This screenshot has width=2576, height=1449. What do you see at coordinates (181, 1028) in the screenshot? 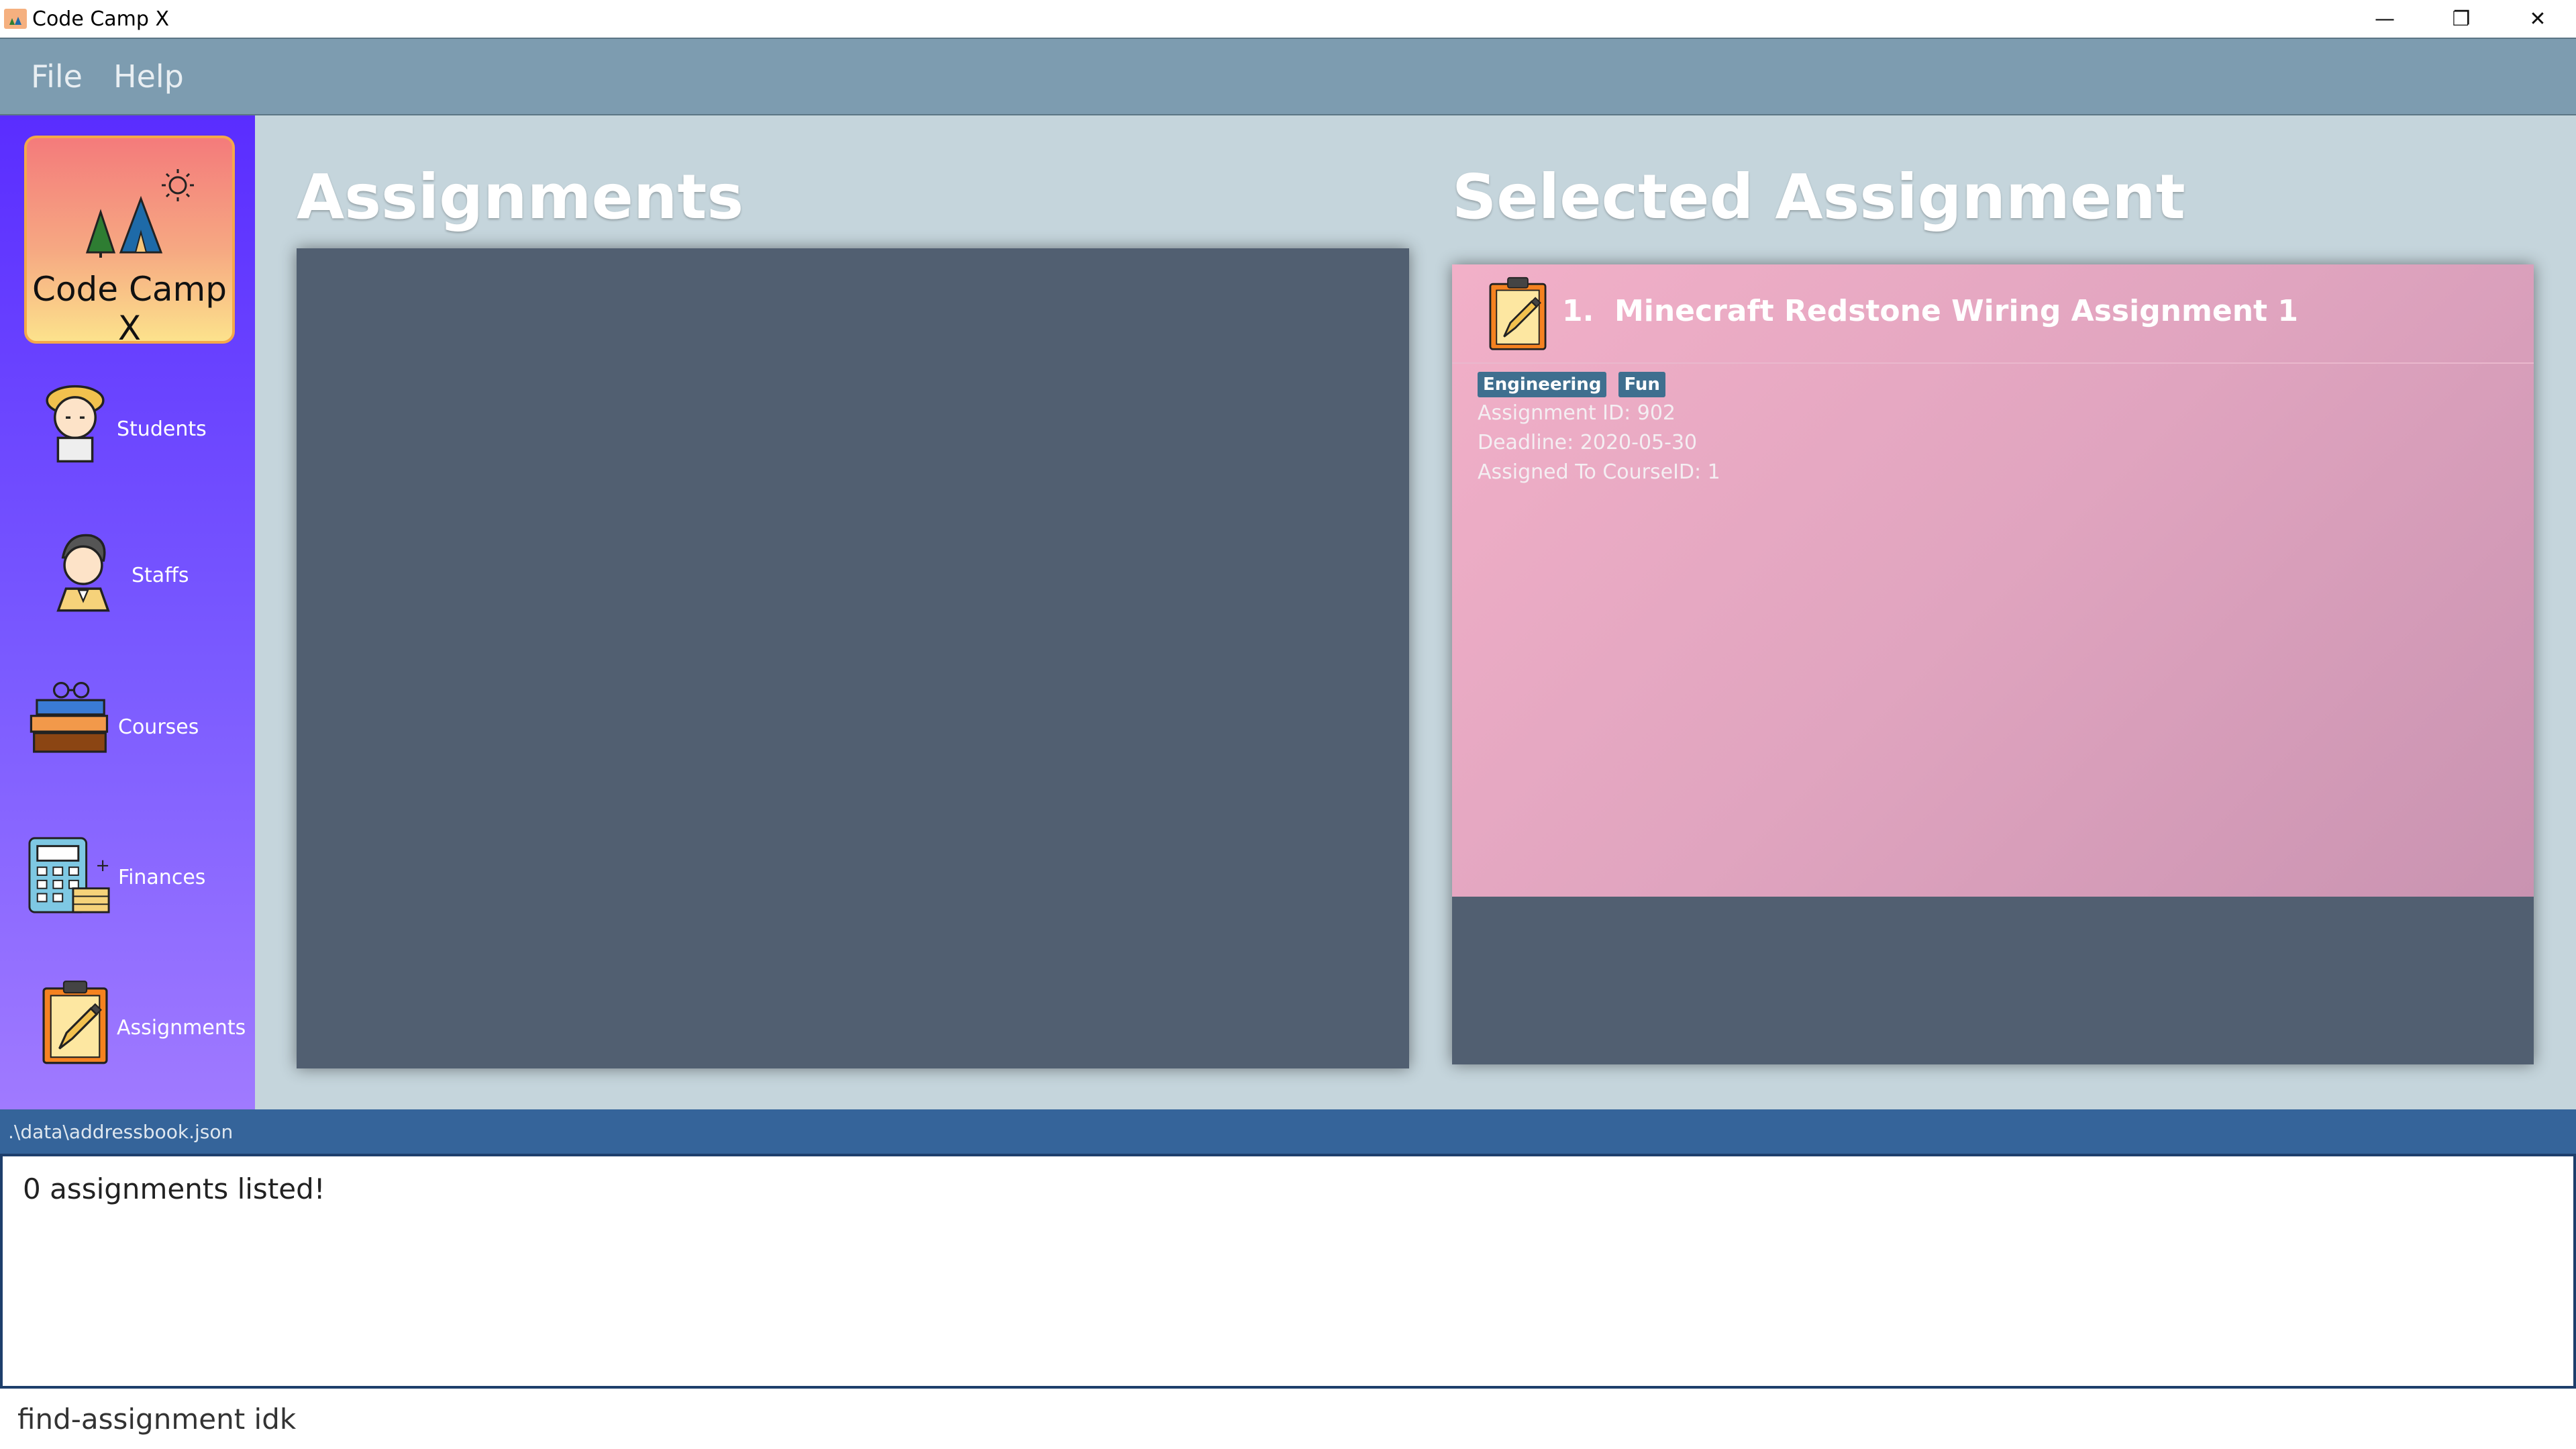
I see `sidebar-item-label: Assignments` at bounding box center [181, 1028].